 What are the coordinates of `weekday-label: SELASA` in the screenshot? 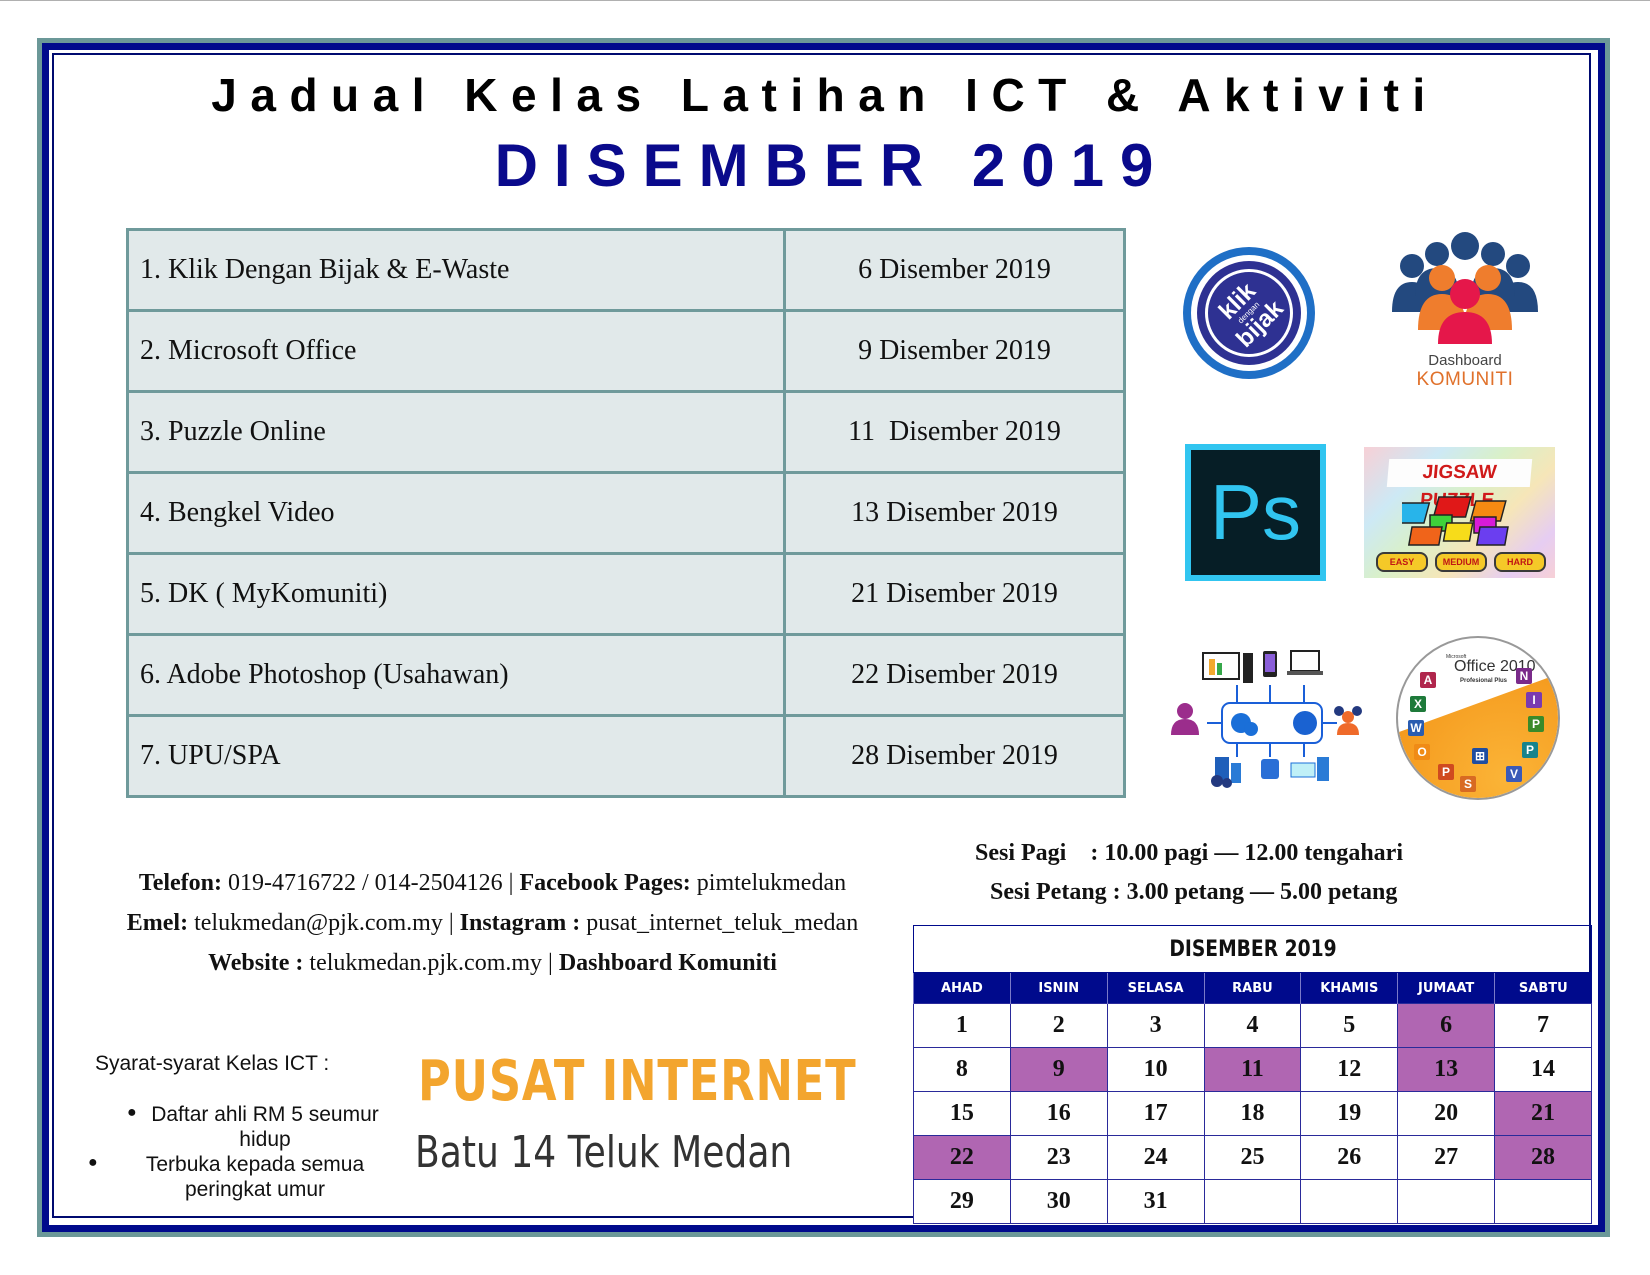 It's located at (1155, 988).